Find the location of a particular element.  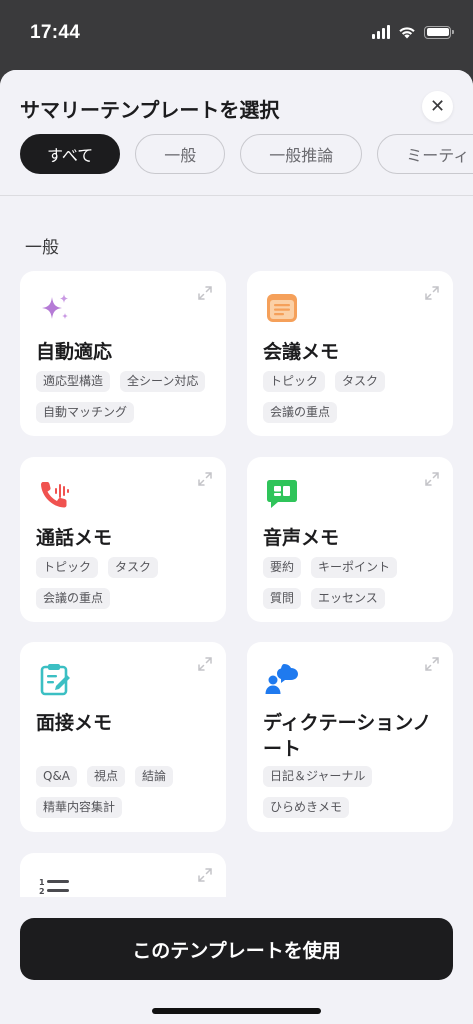

template-tags: 要約 キーポイント 質問 エッセンス is located at coordinates (353, 583).